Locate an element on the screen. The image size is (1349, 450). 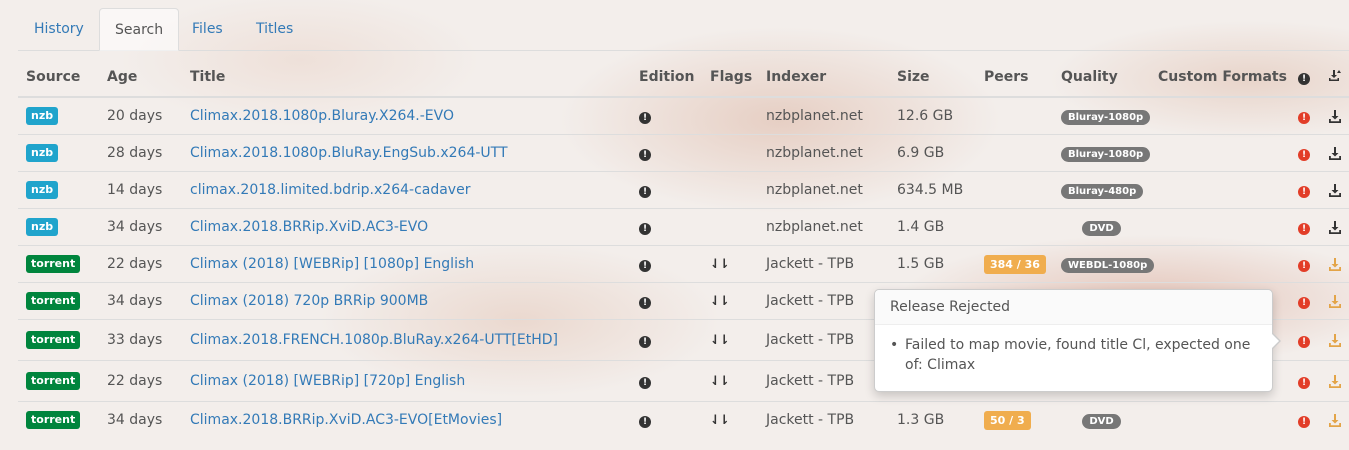
tab-search: Search is located at coordinates (139, 29).